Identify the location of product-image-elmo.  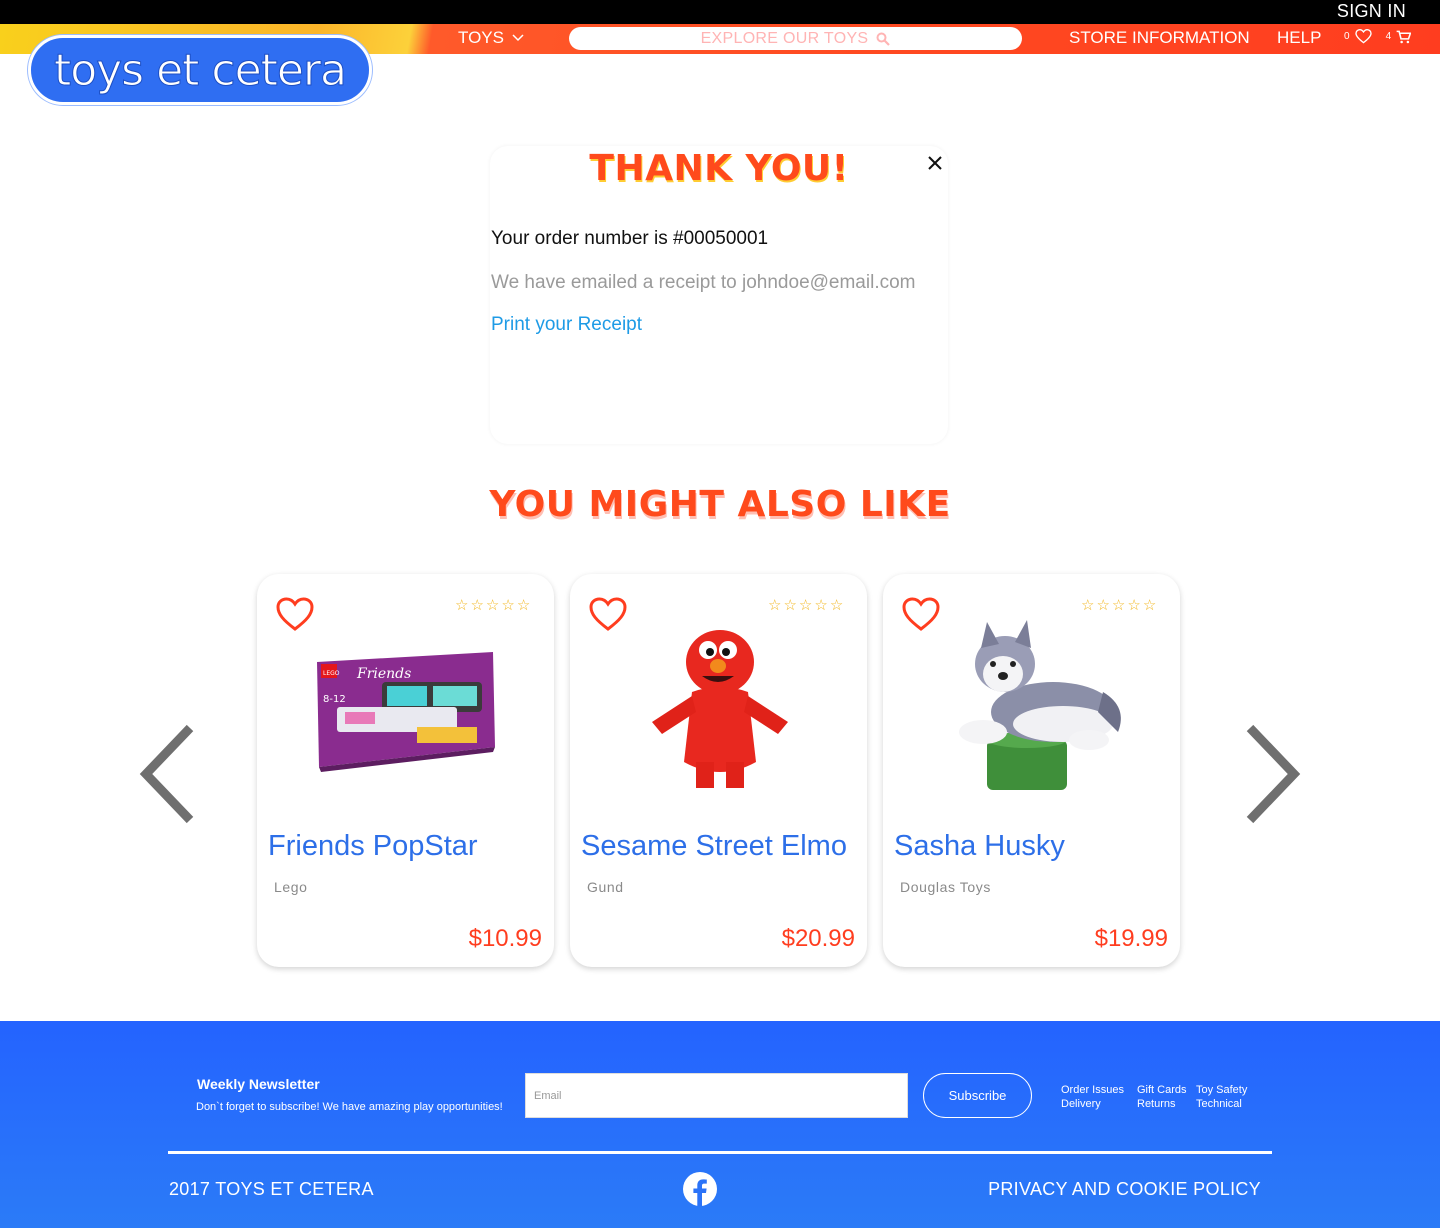
(720, 709).